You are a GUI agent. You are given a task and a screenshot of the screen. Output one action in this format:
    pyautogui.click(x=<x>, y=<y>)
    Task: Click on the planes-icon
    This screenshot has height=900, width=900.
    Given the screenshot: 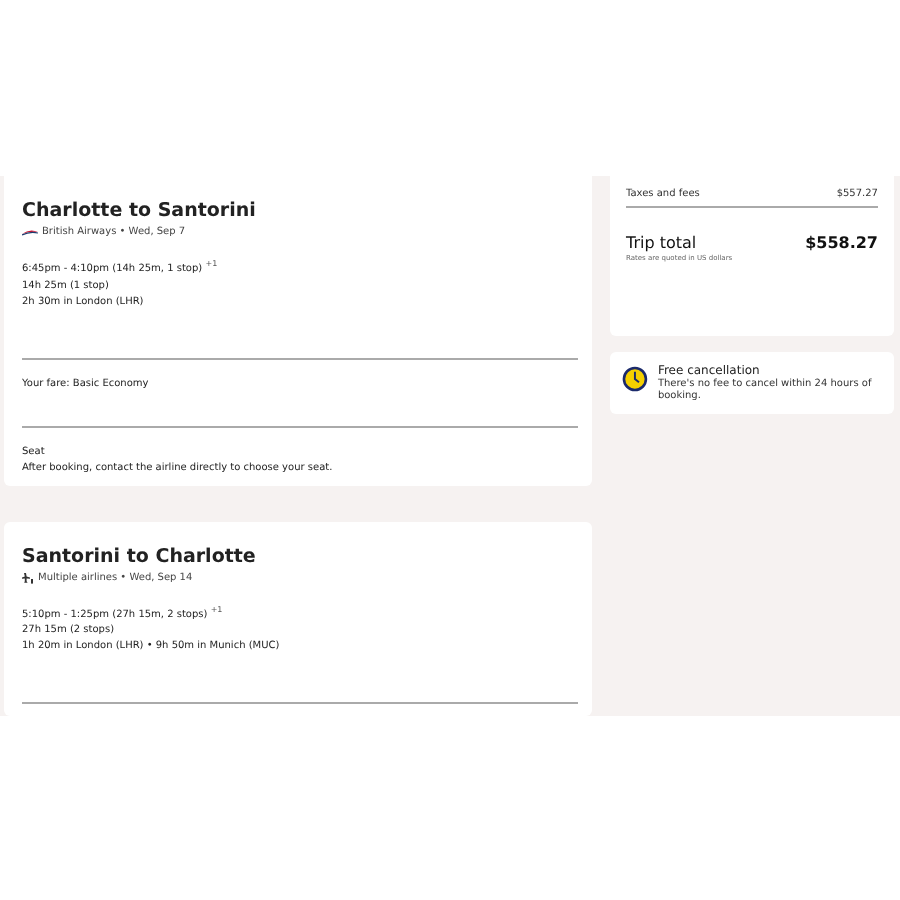 What is the action you would take?
    pyautogui.click(x=28, y=577)
    